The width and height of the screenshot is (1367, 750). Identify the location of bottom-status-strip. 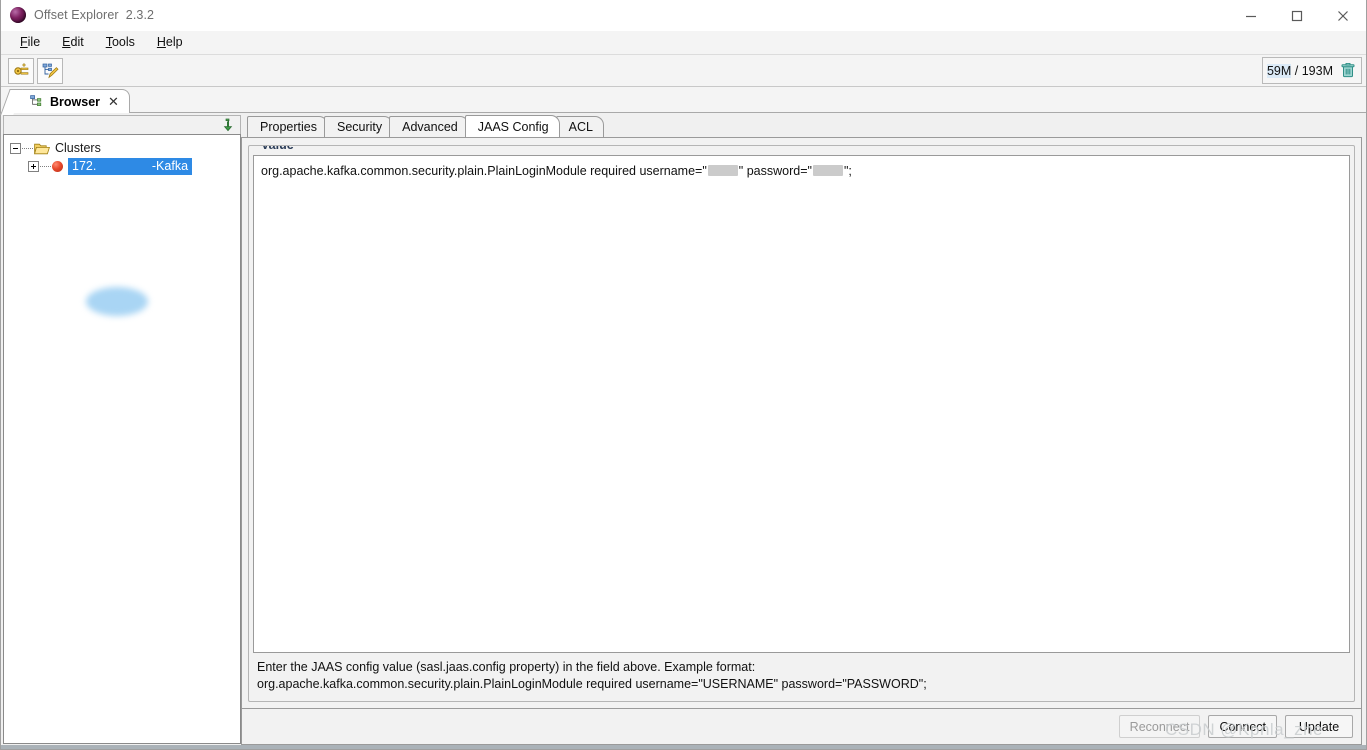
(683, 747).